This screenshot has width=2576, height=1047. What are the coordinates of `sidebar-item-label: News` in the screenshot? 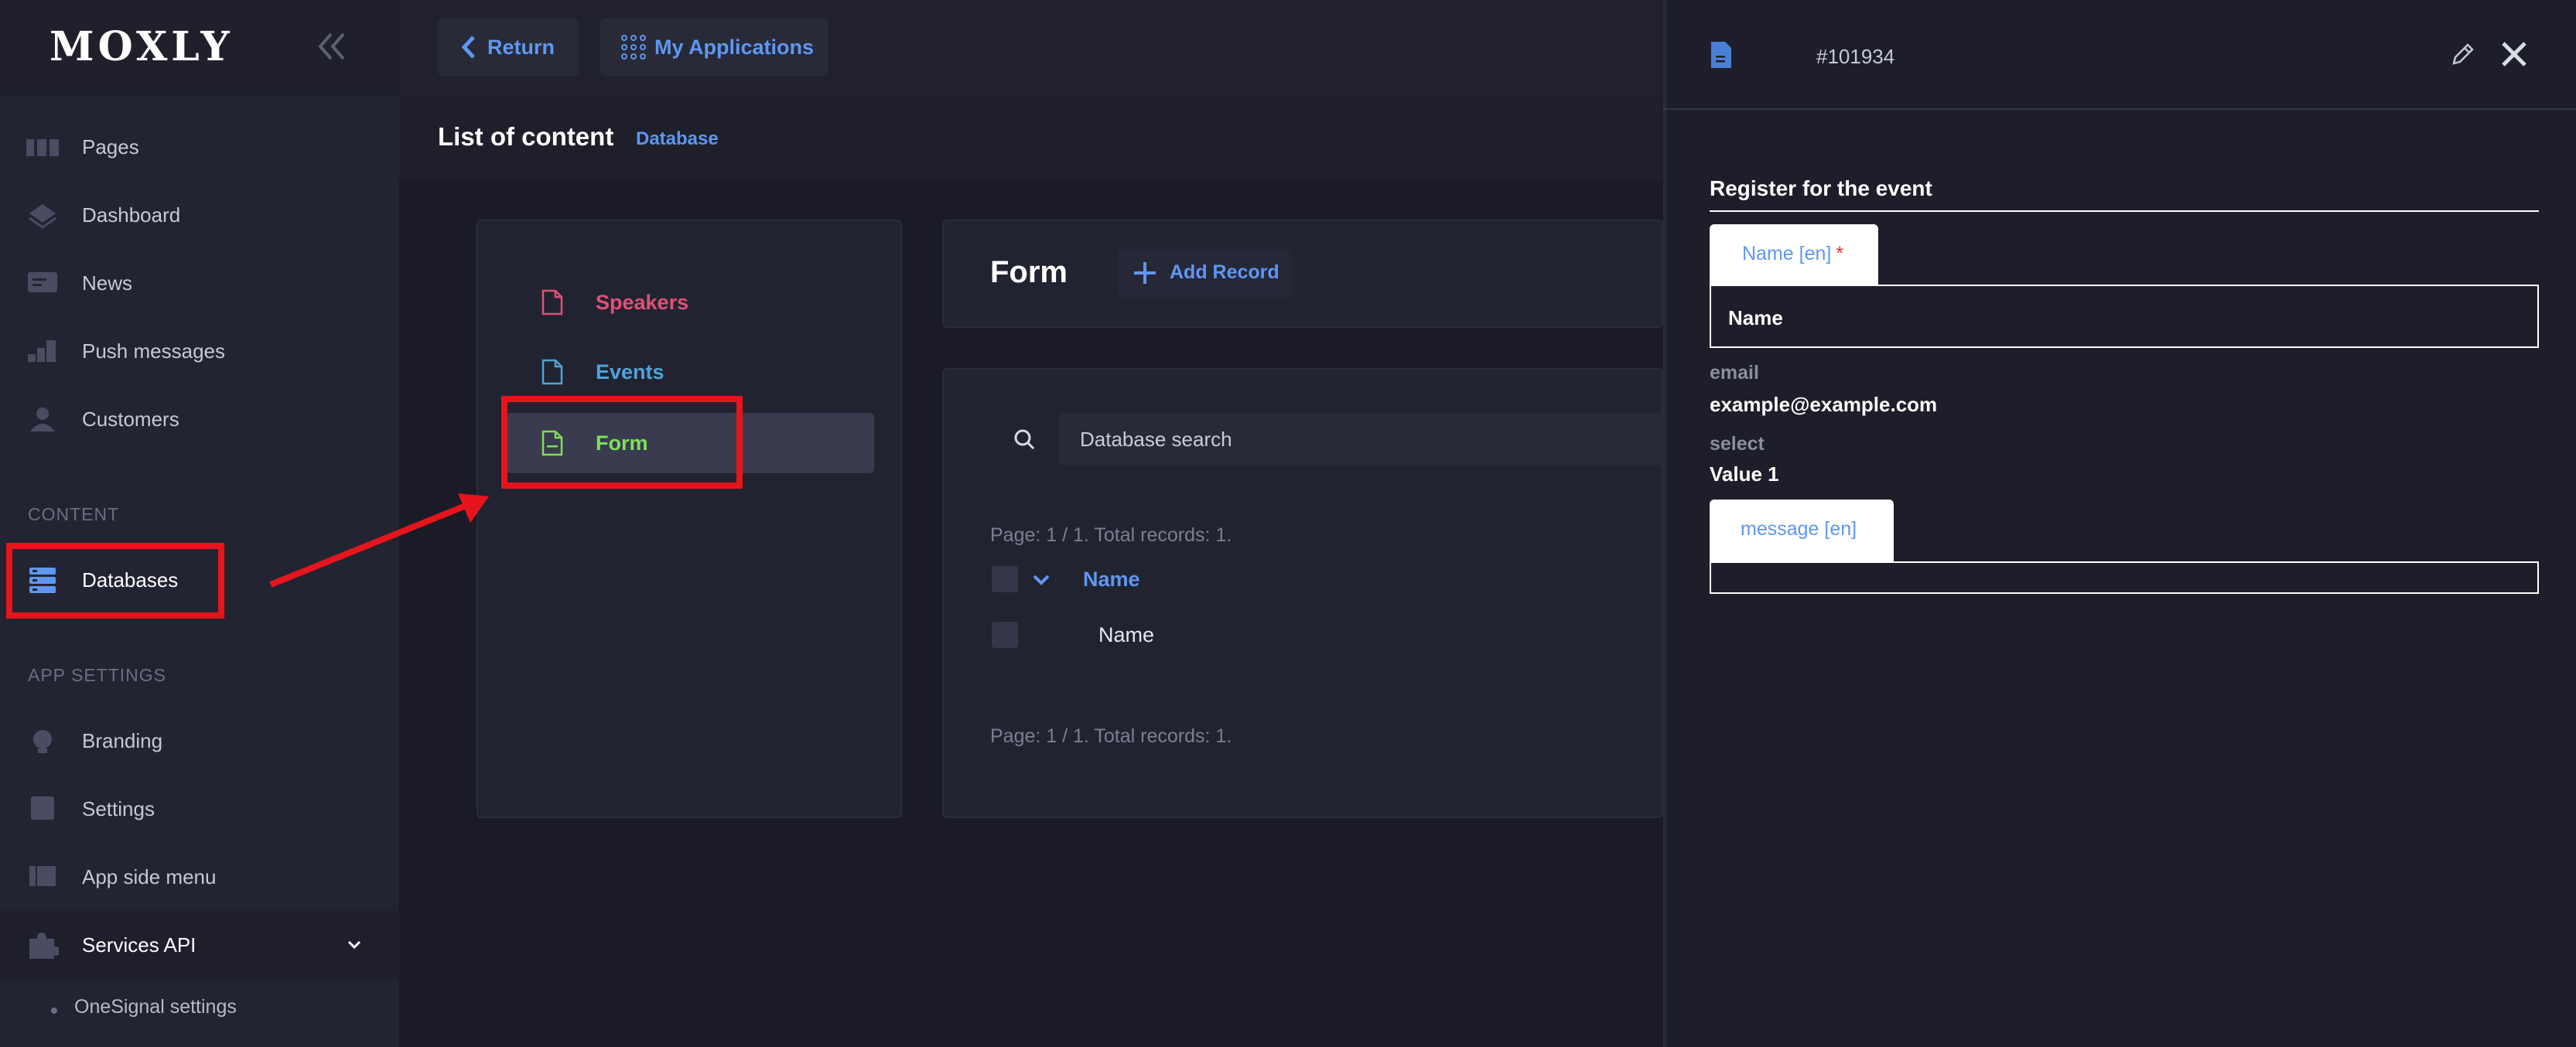 It's located at (107, 283).